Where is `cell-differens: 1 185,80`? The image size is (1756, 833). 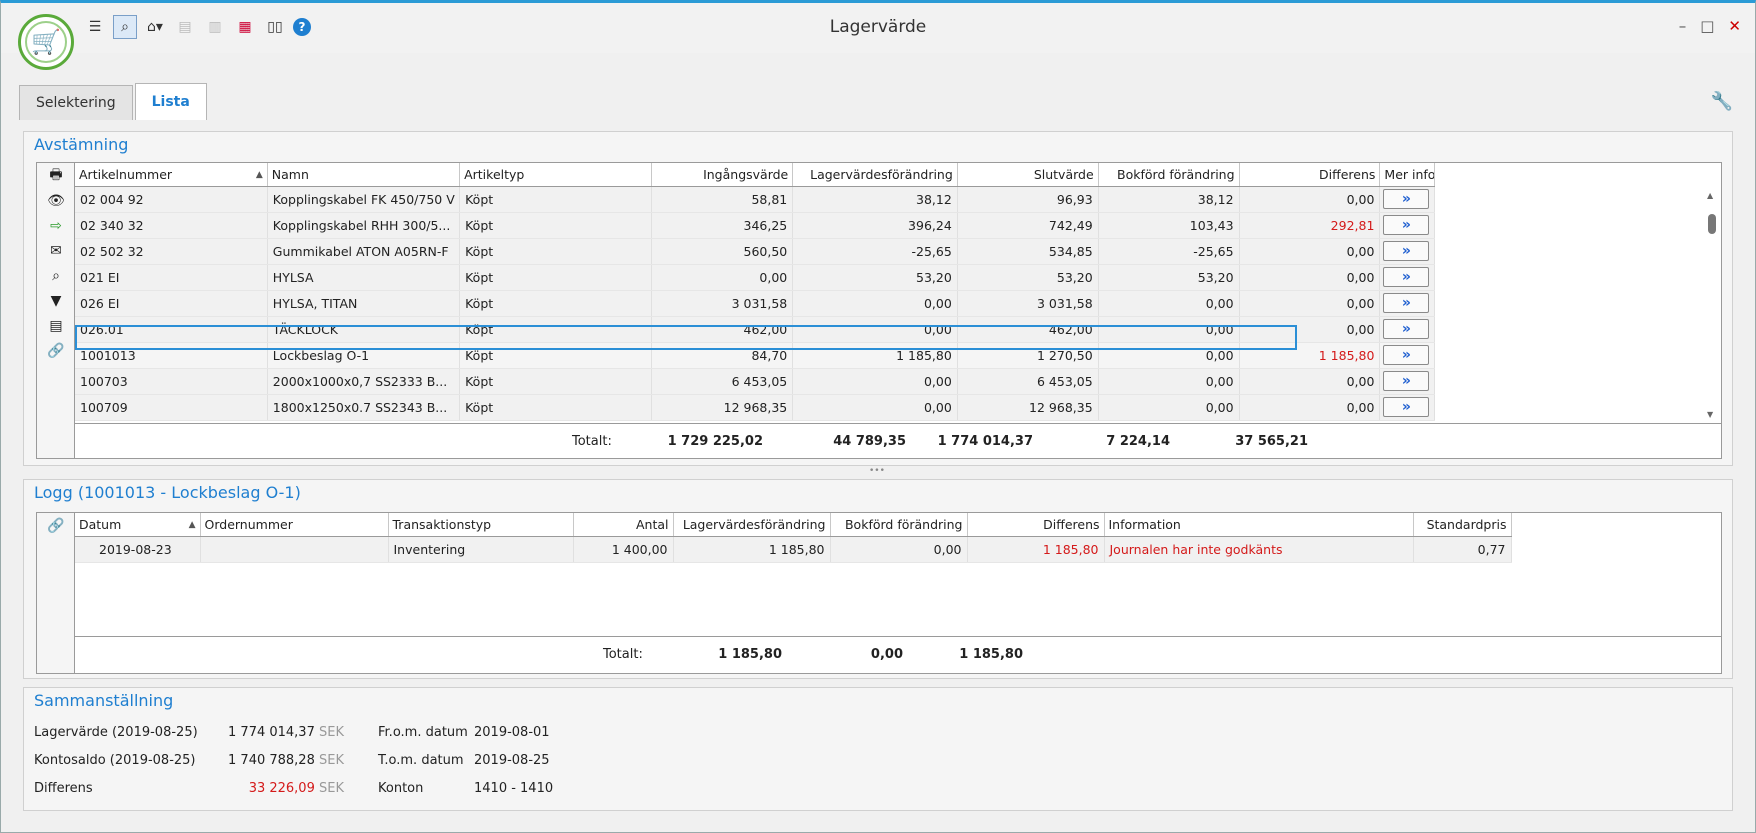 cell-differens: 1 185,80 is located at coordinates (1036, 549).